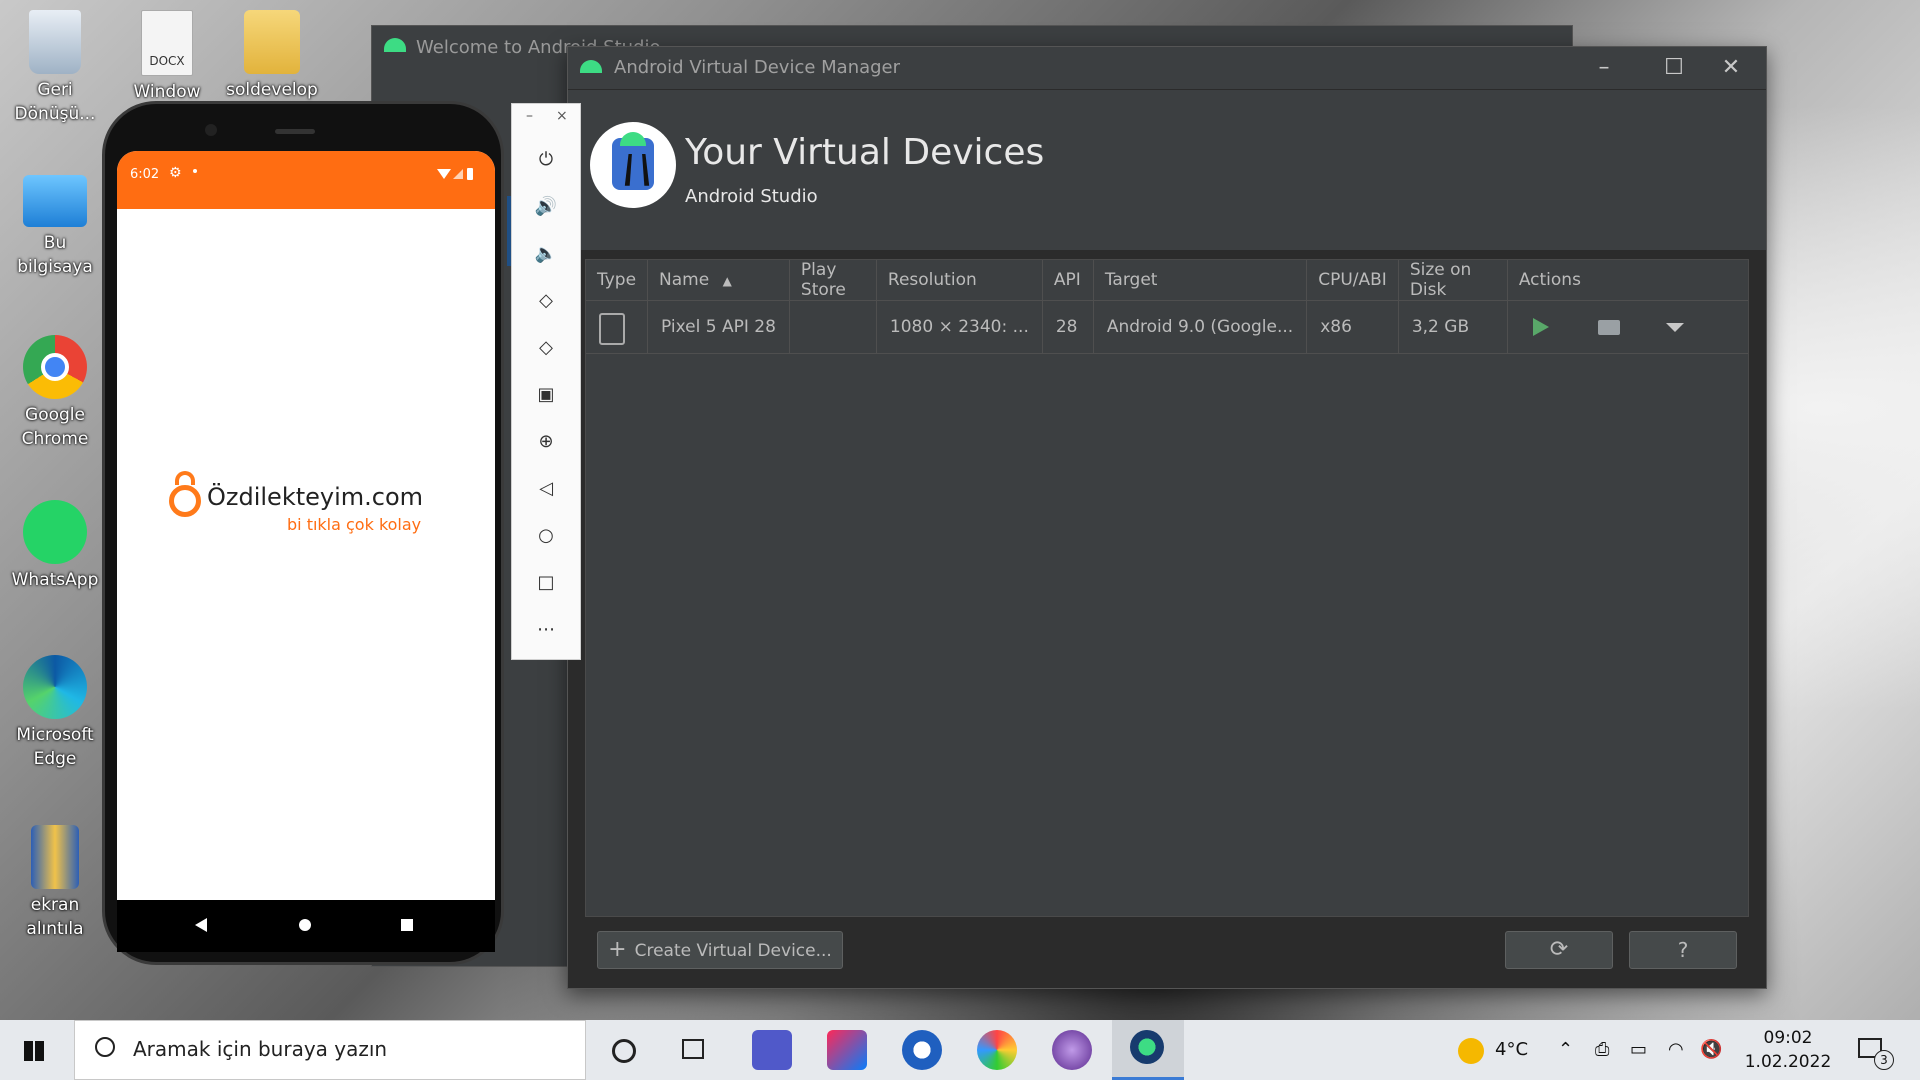  I want to click on column-header-name: Name ▲, so click(718, 280).